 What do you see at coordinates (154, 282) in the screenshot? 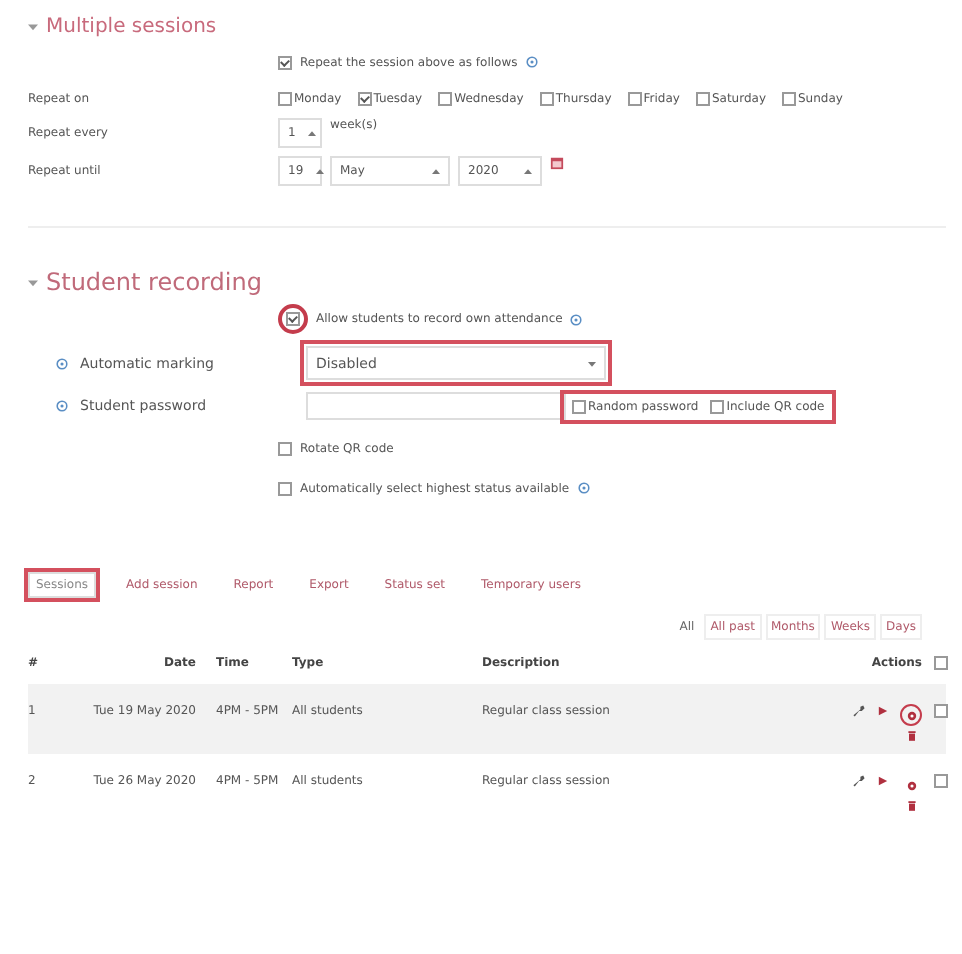
I see `section-title: Student recording` at bounding box center [154, 282].